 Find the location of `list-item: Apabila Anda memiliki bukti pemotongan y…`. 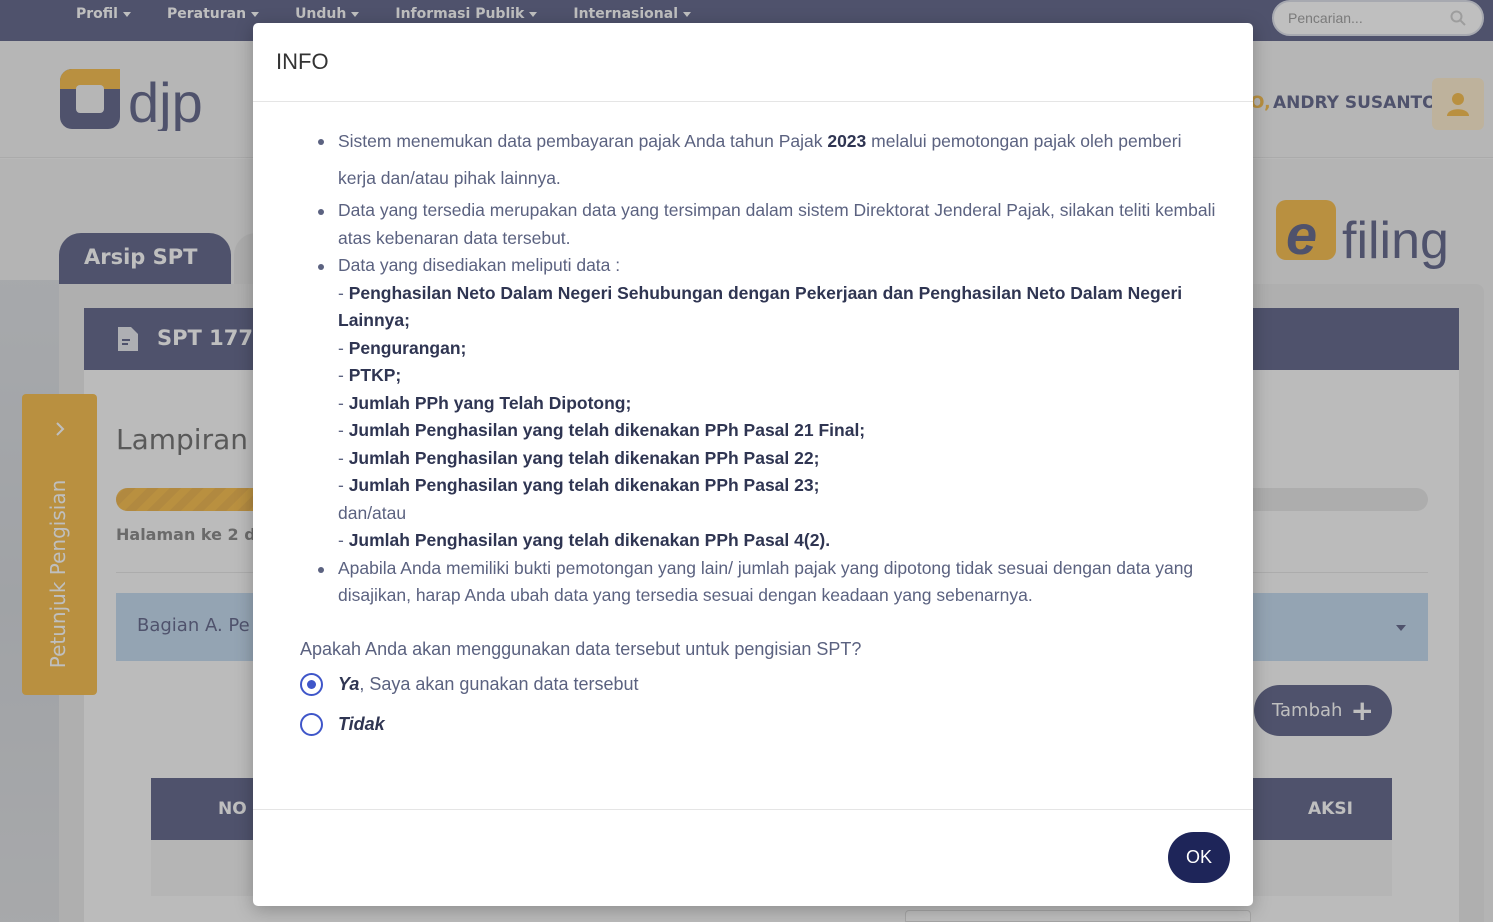

list-item: Apabila Anda memiliki bukti pemotongan y… is located at coordinates (766, 582).